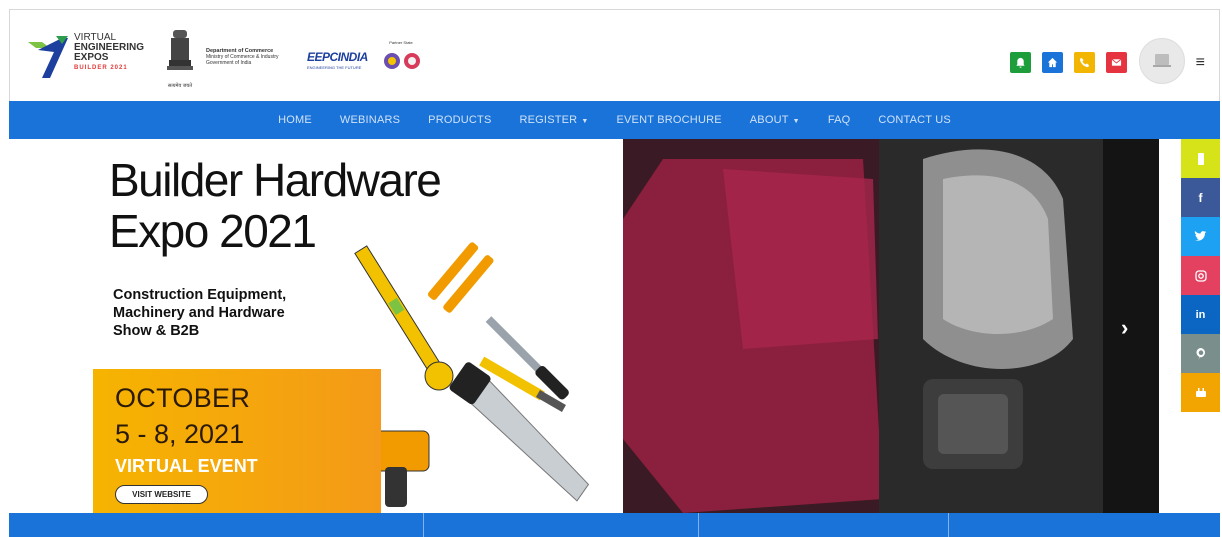 The width and height of the screenshot is (1222, 537). I want to click on nav-item-webinars: WEBINARS, so click(370, 120).